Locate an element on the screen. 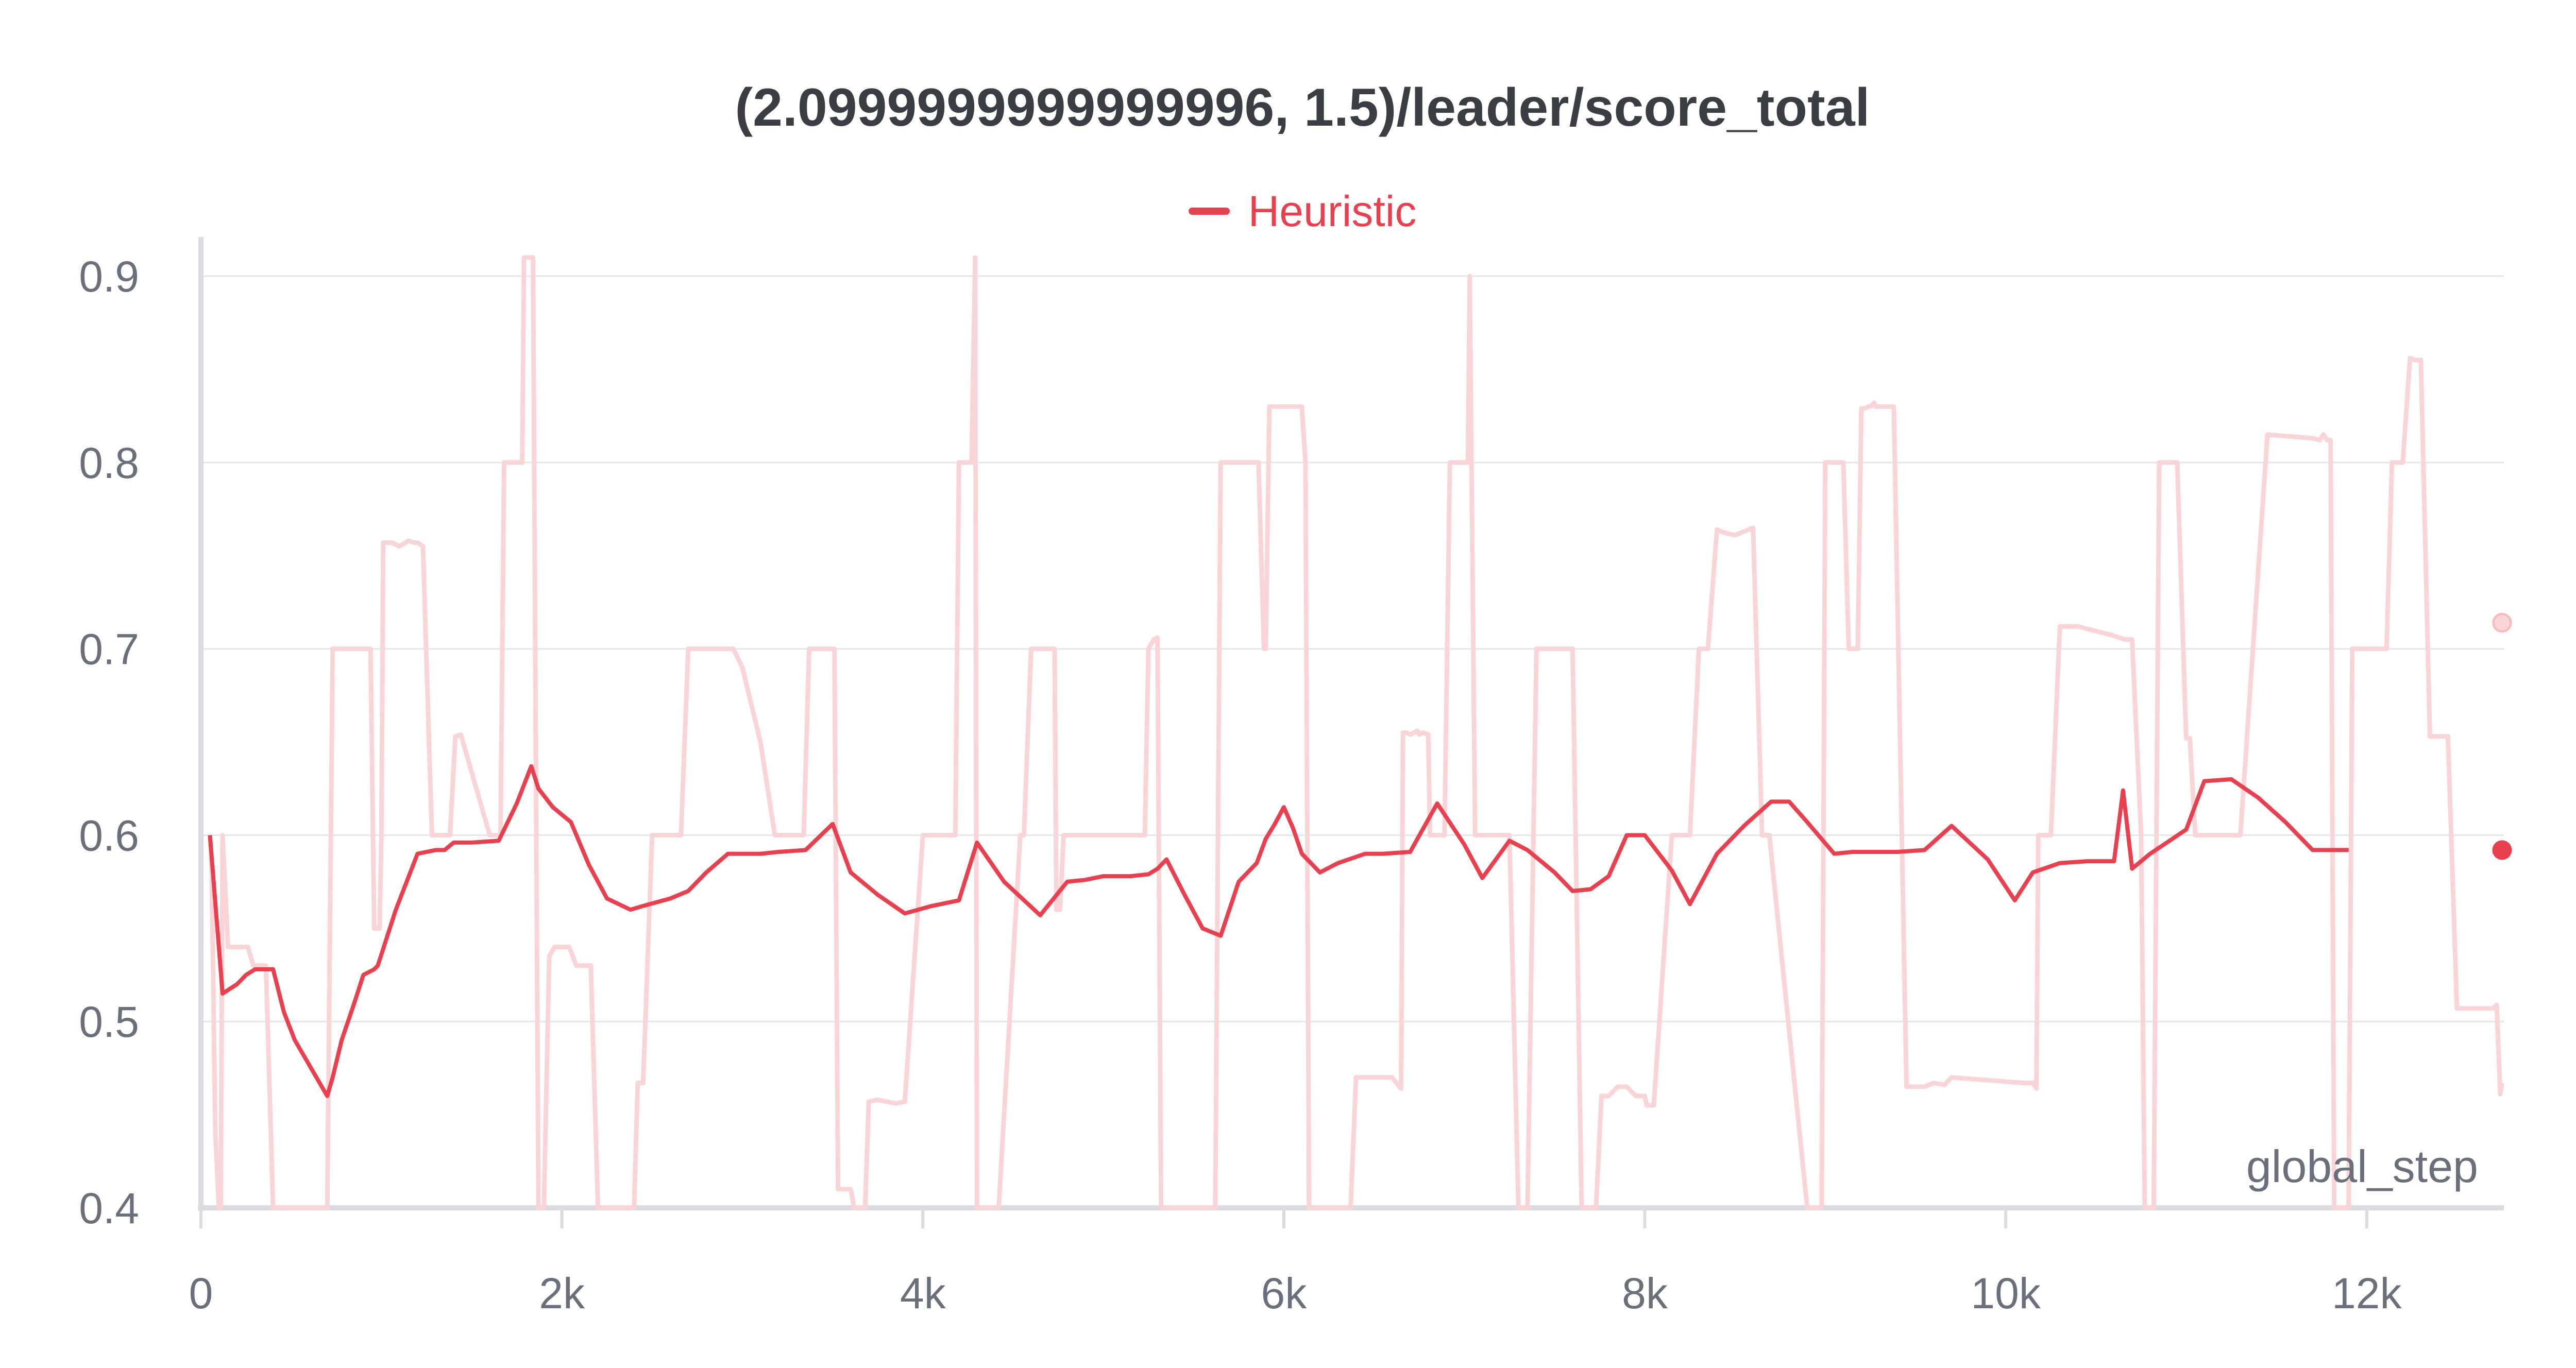  x-tick-label: 10k is located at coordinates (2006, 1293).